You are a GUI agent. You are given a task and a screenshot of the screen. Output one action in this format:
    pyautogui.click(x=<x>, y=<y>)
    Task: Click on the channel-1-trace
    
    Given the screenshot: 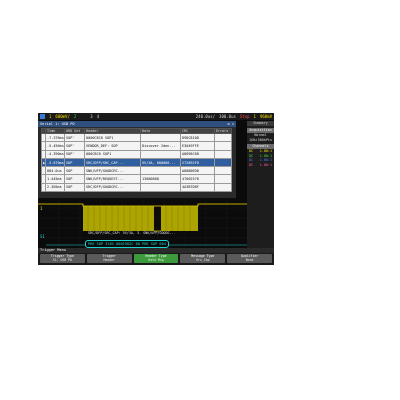 What is the action you would take?
    pyautogui.click(x=142, y=205)
    